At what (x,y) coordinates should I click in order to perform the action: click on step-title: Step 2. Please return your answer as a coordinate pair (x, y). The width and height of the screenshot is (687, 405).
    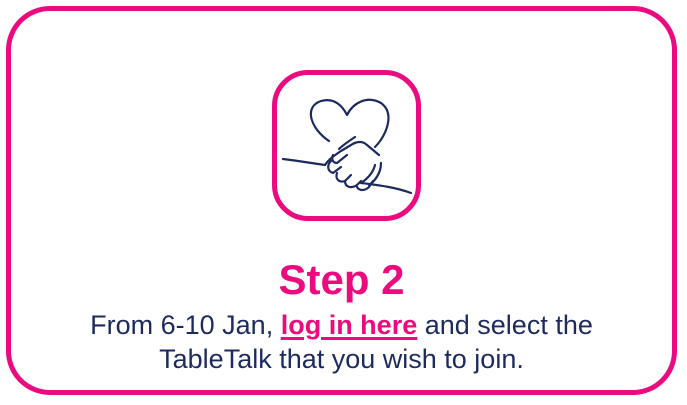
    Looking at the image, I should click on (341, 279).